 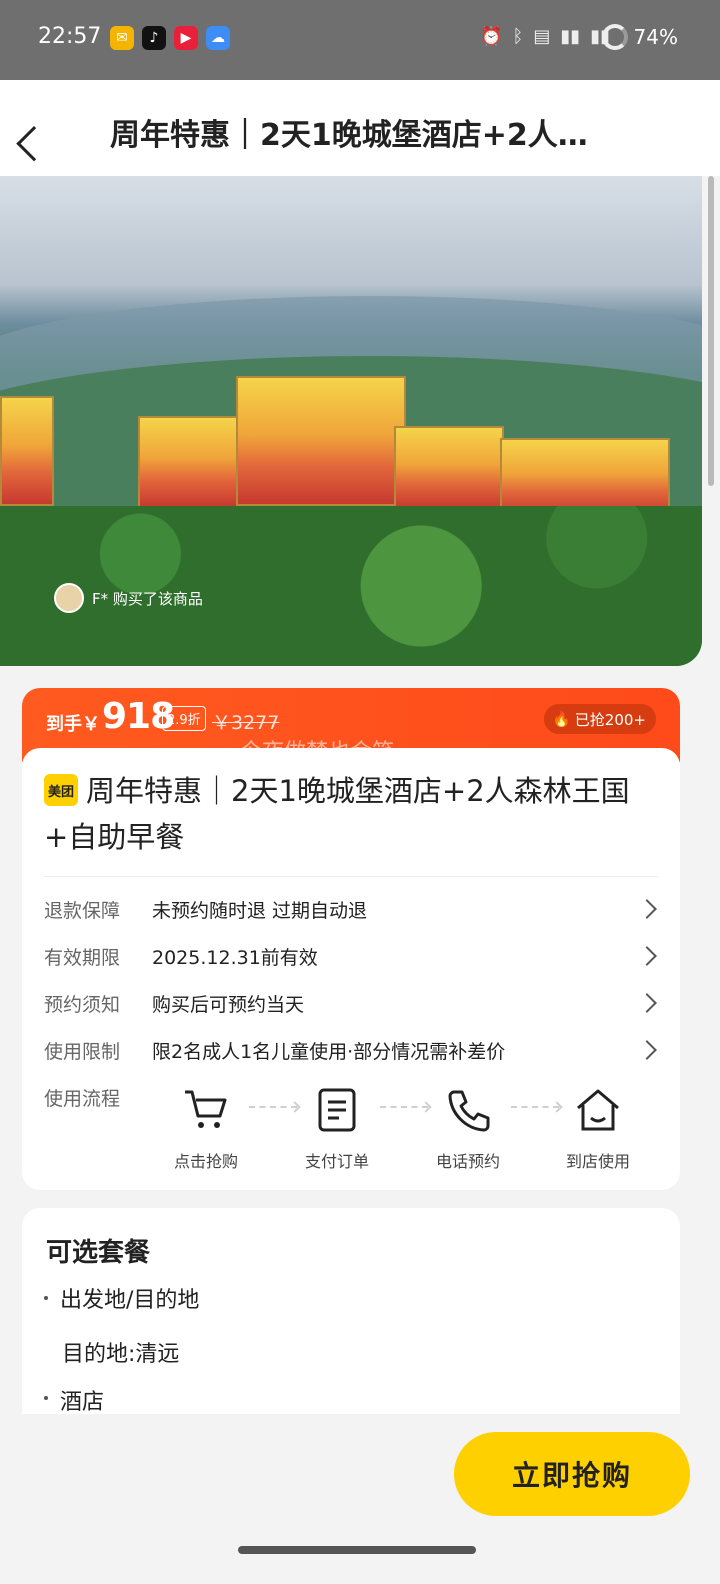 I want to click on notification-icons: ✉ ♪ ▶ ☁, so click(x=170, y=38).